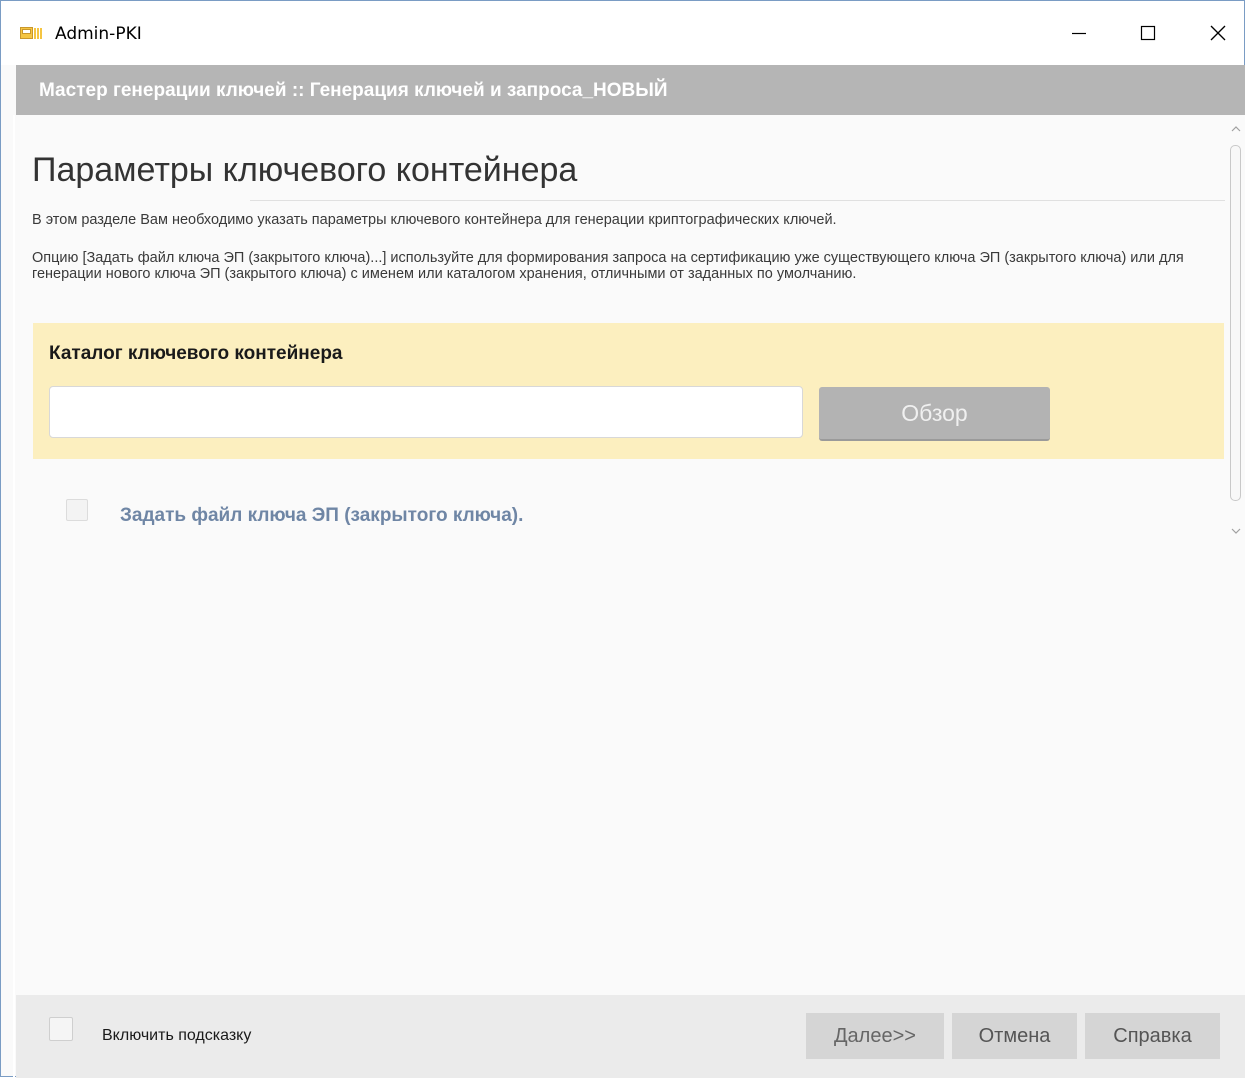 Image resolution: width=1245 pixels, height=1078 pixels. Describe the element at coordinates (31, 34) in the screenshot. I see `admin-pki-app-icon` at that location.